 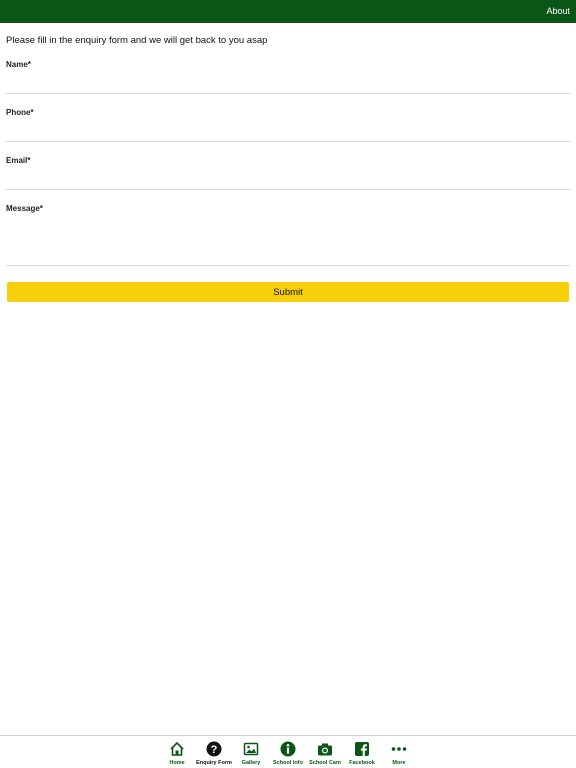 What do you see at coordinates (18, 64) in the screenshot?
I see `name-label: Name*` at bounding box center [18, 64].